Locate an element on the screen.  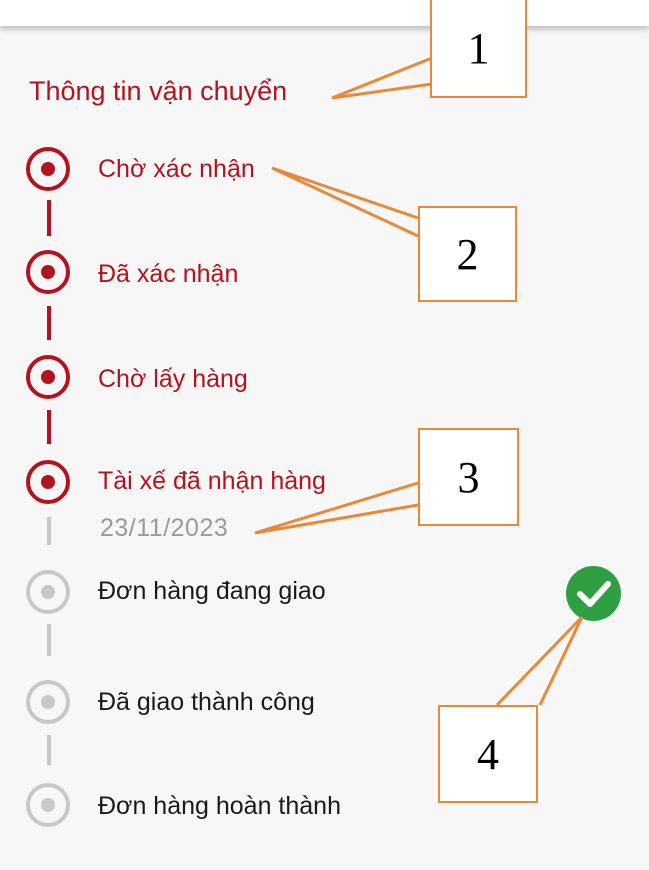
step-3-label: Chờ lấy hàng is located at coordinates (173, 379).